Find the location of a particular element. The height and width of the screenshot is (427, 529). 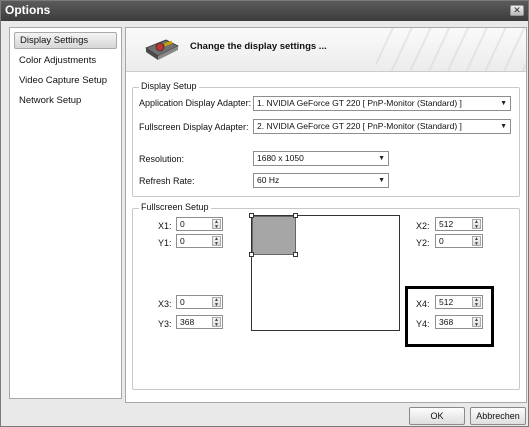

refresh-rate-label: Refresh Rate: is located at coordinates (167, 181).